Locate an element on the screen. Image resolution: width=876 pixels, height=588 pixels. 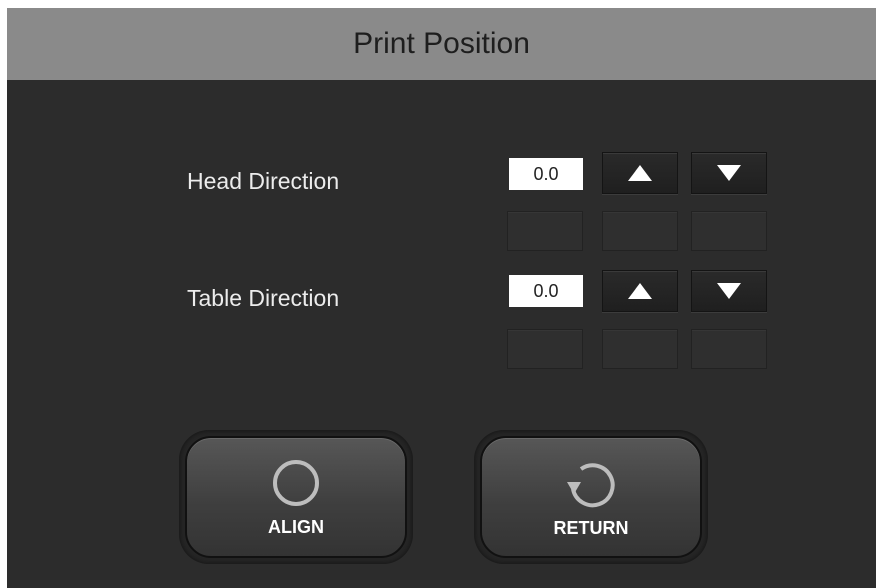
return-button-label: RETURN is located at coordinates (591, 527).